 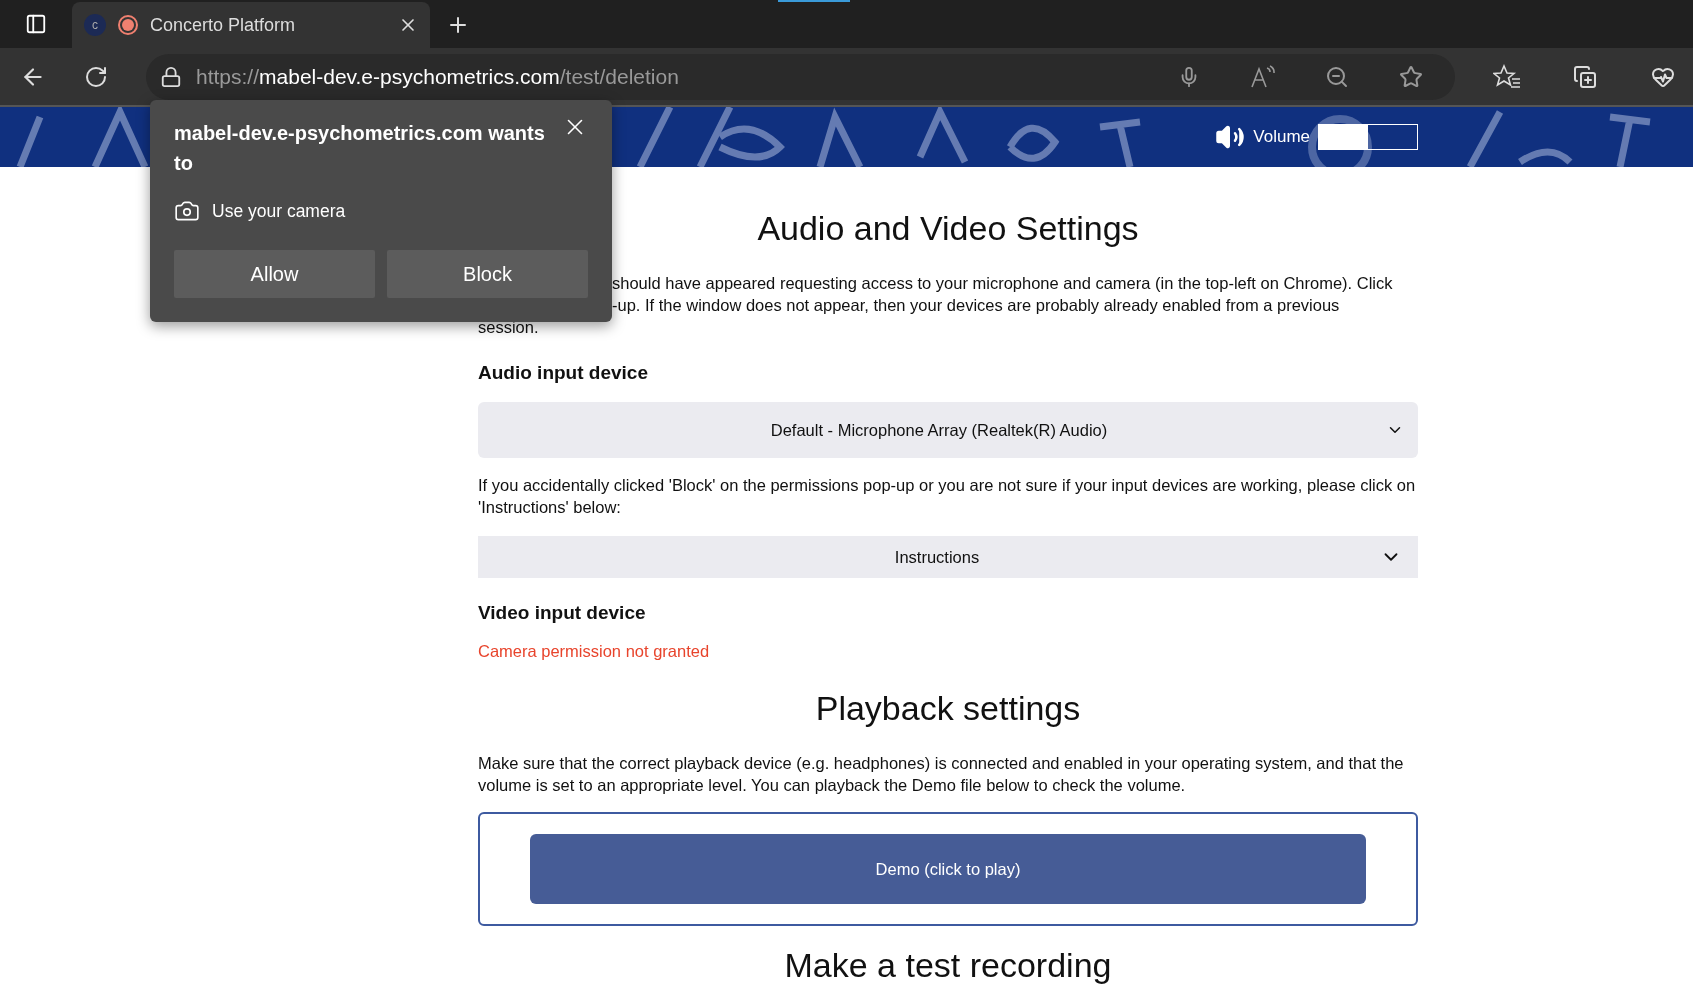 I want to click on address-bar: https://mabel-dev.e-psychometrics.com/test/deletion, so click(x=800, y=76).